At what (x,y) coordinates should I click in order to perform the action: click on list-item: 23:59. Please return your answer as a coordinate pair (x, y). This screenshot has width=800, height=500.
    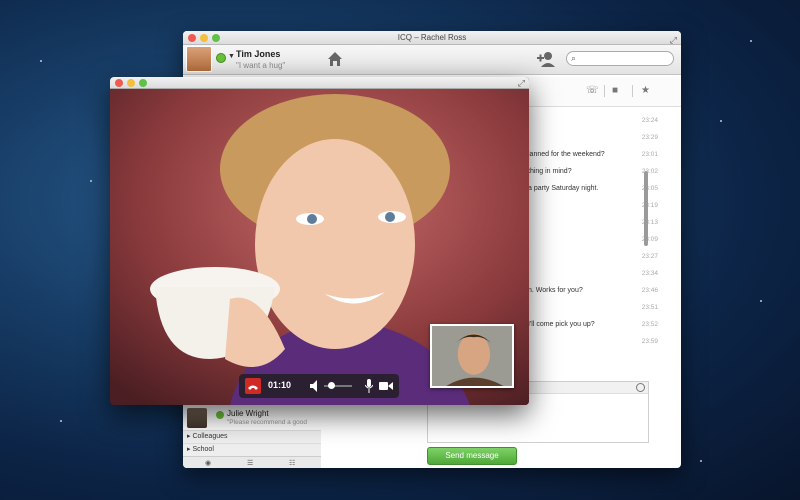
    Looking at the image, I should click on (649, 341).